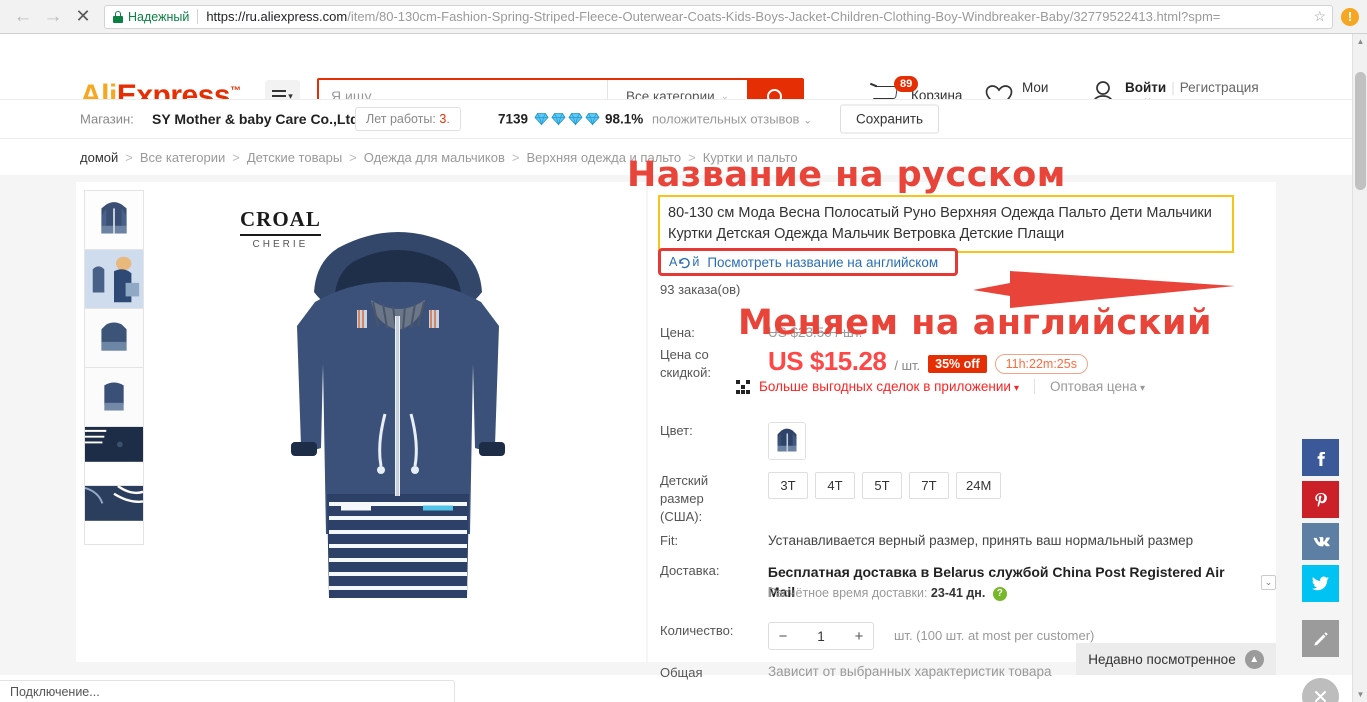  Describe the element at coordinates (118, 16) in the screenshot. I see `lock-icon` at that location.